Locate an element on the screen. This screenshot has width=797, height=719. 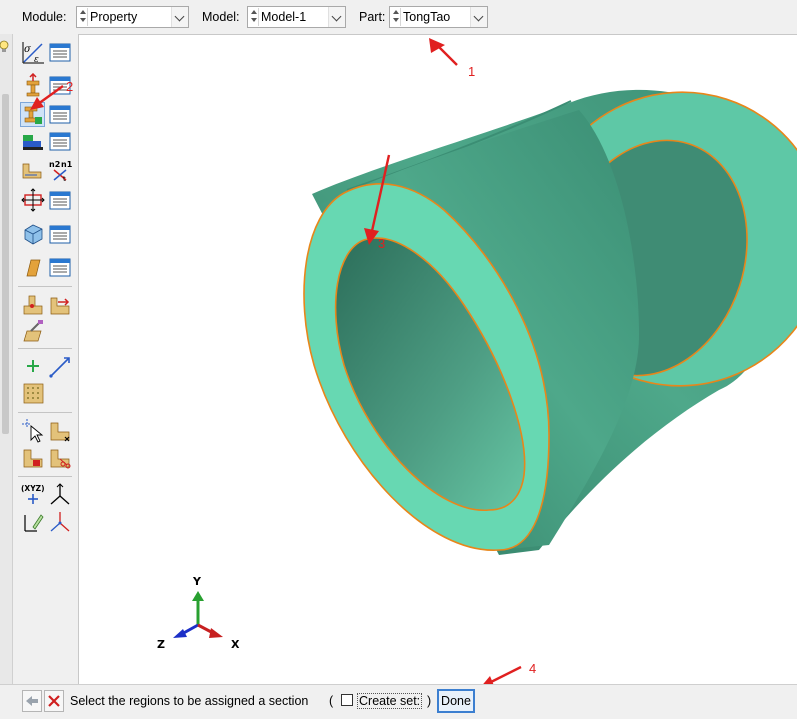
composite-layup-manager-icon is located at coordinates (60, 200).